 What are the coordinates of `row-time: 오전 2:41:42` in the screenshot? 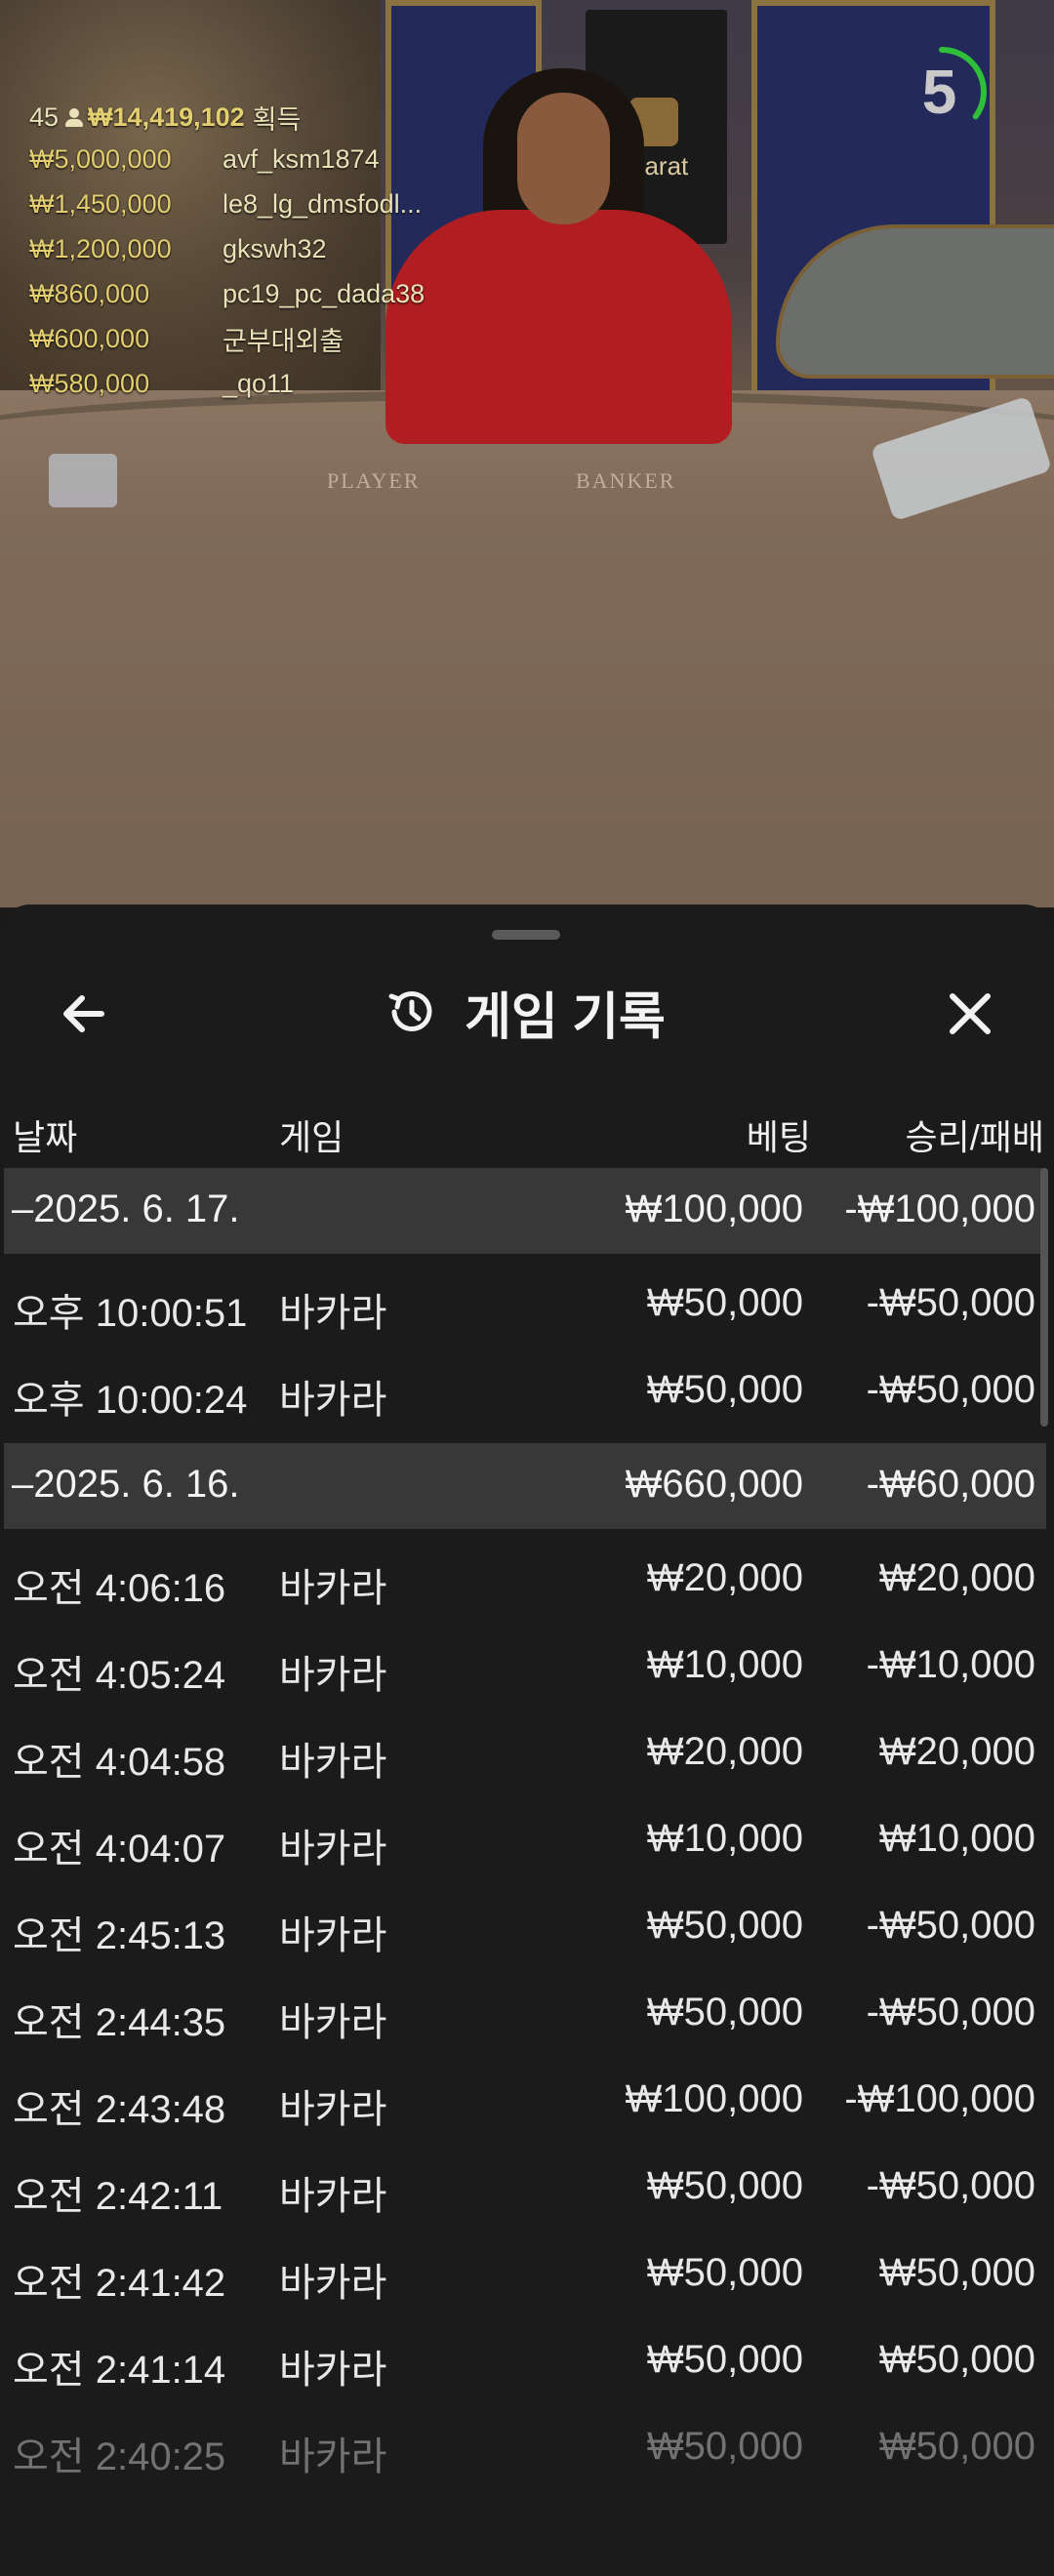 It's located at (120, 2283).